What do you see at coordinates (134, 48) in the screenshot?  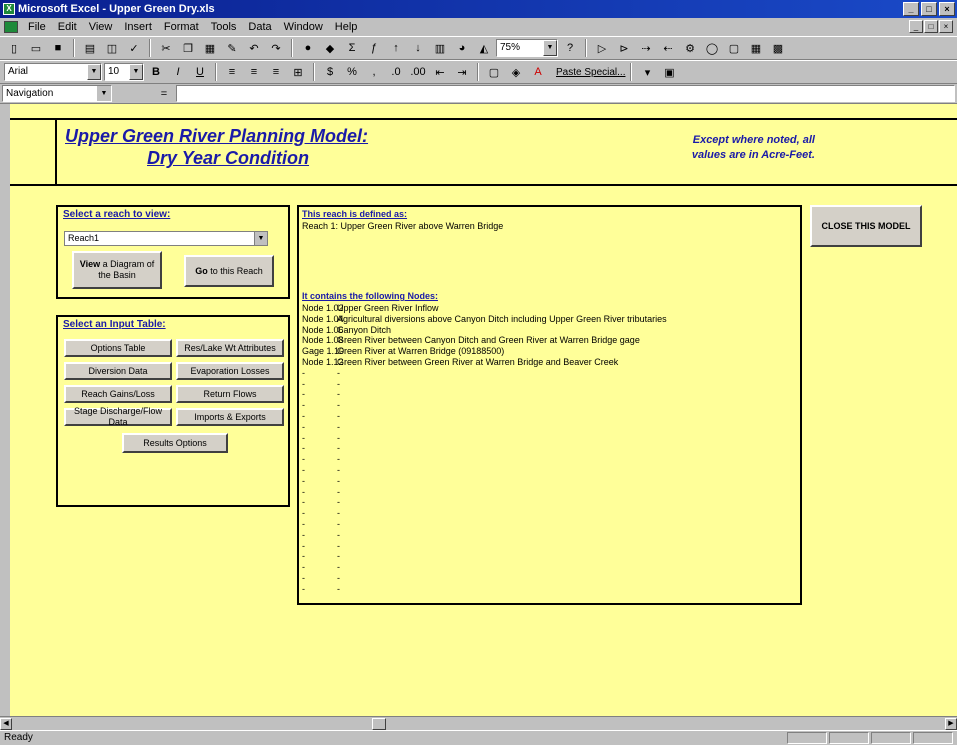 I see `spelling-icon: ✓` at bounding box center [134, 48].